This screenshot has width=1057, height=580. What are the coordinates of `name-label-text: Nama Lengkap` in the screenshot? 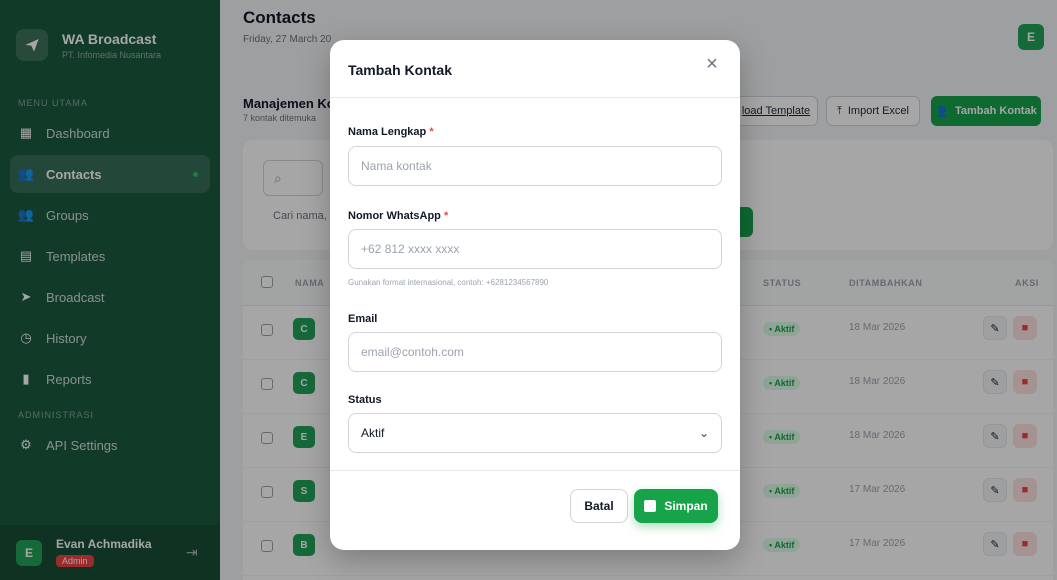 It's located at (387, 132).